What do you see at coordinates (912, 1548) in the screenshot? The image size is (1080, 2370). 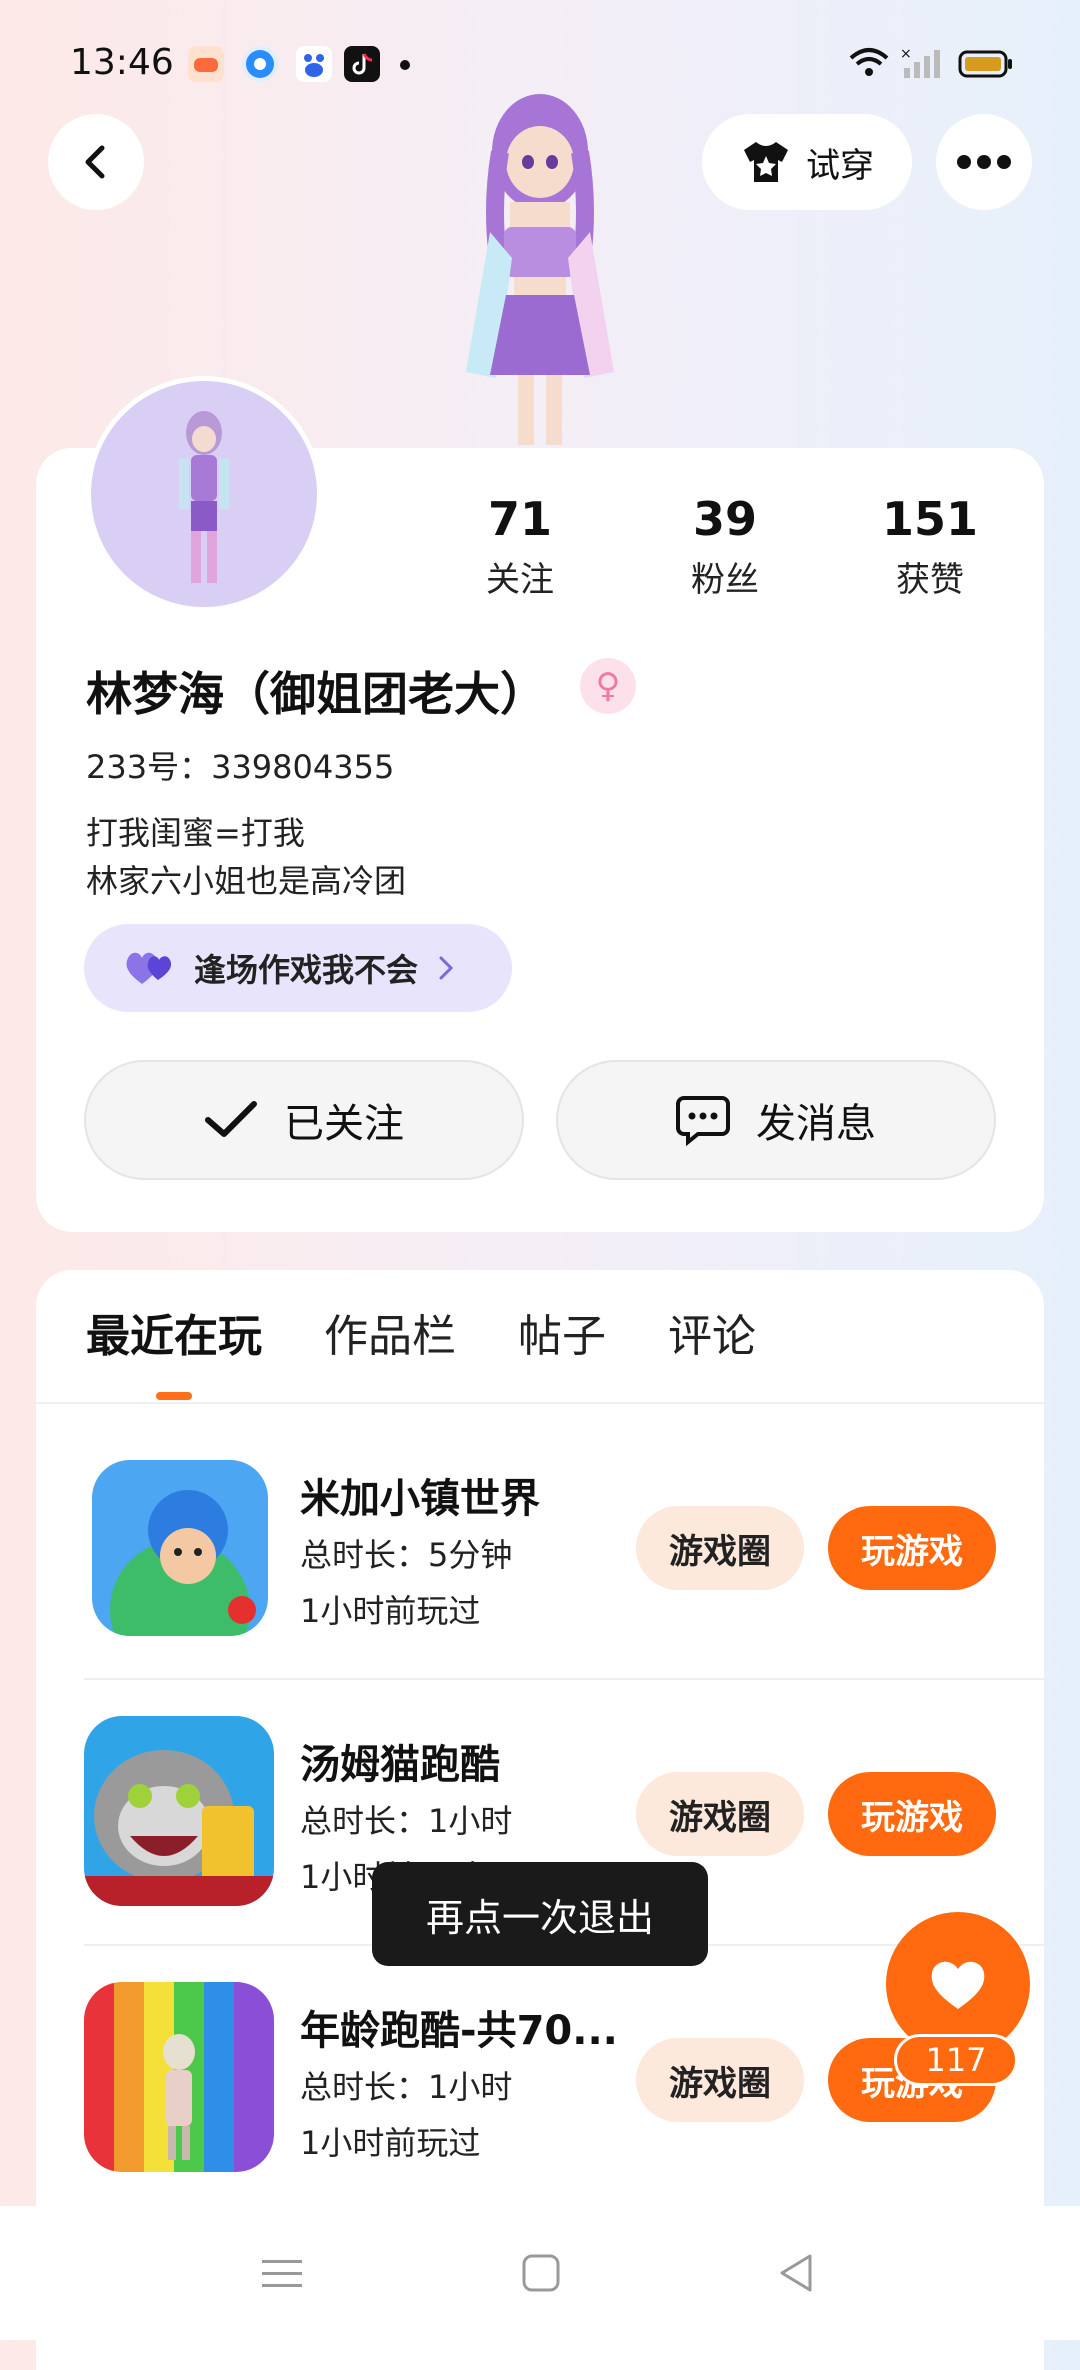 I see `play-game-button-1: 玩游戏` at bounding box center [912, 1548].